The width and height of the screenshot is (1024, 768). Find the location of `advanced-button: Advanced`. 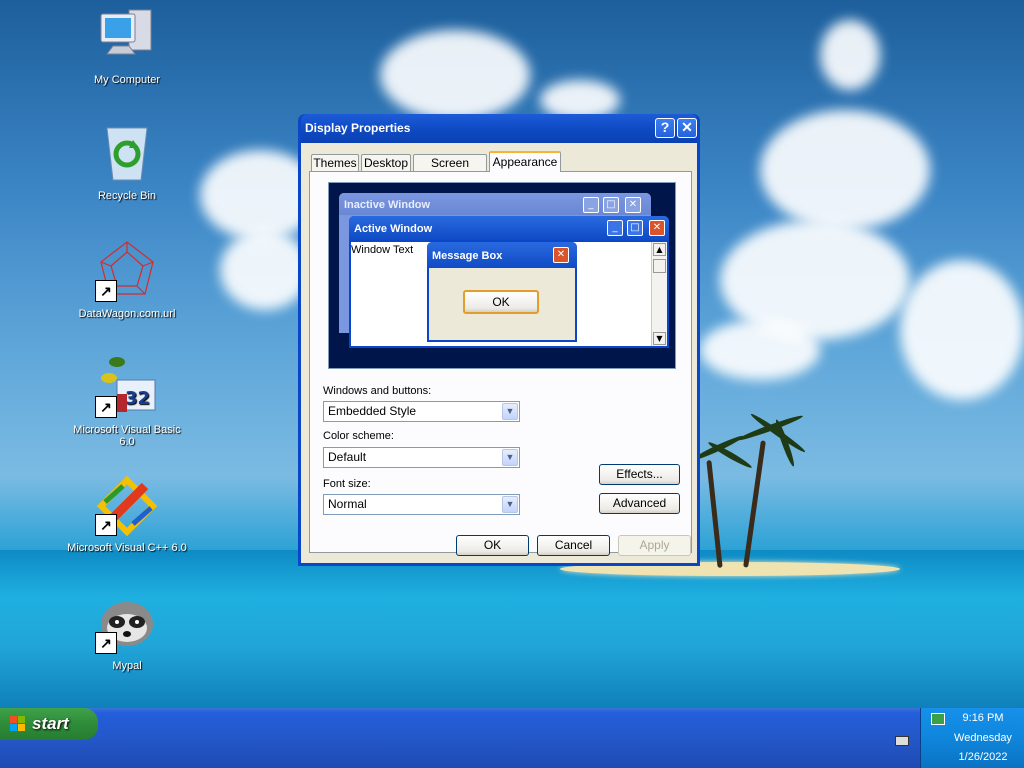

advanced-button: Advanced is located at coordinates (639, 503).